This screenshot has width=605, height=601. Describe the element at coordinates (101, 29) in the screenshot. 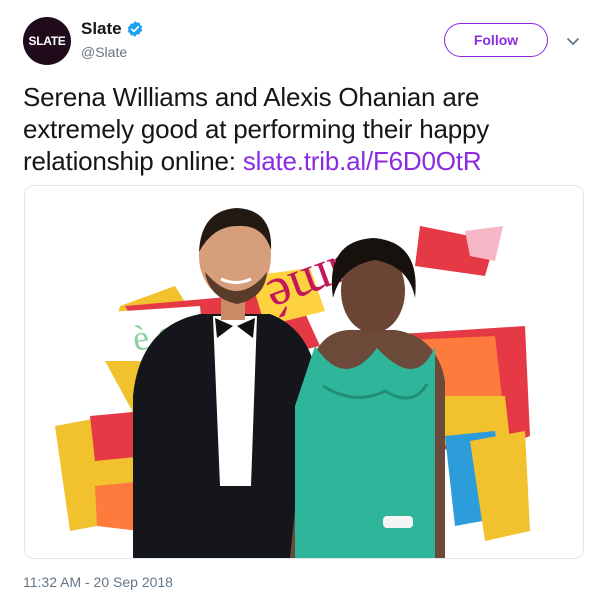

I see `display-name: Slate` at that location.